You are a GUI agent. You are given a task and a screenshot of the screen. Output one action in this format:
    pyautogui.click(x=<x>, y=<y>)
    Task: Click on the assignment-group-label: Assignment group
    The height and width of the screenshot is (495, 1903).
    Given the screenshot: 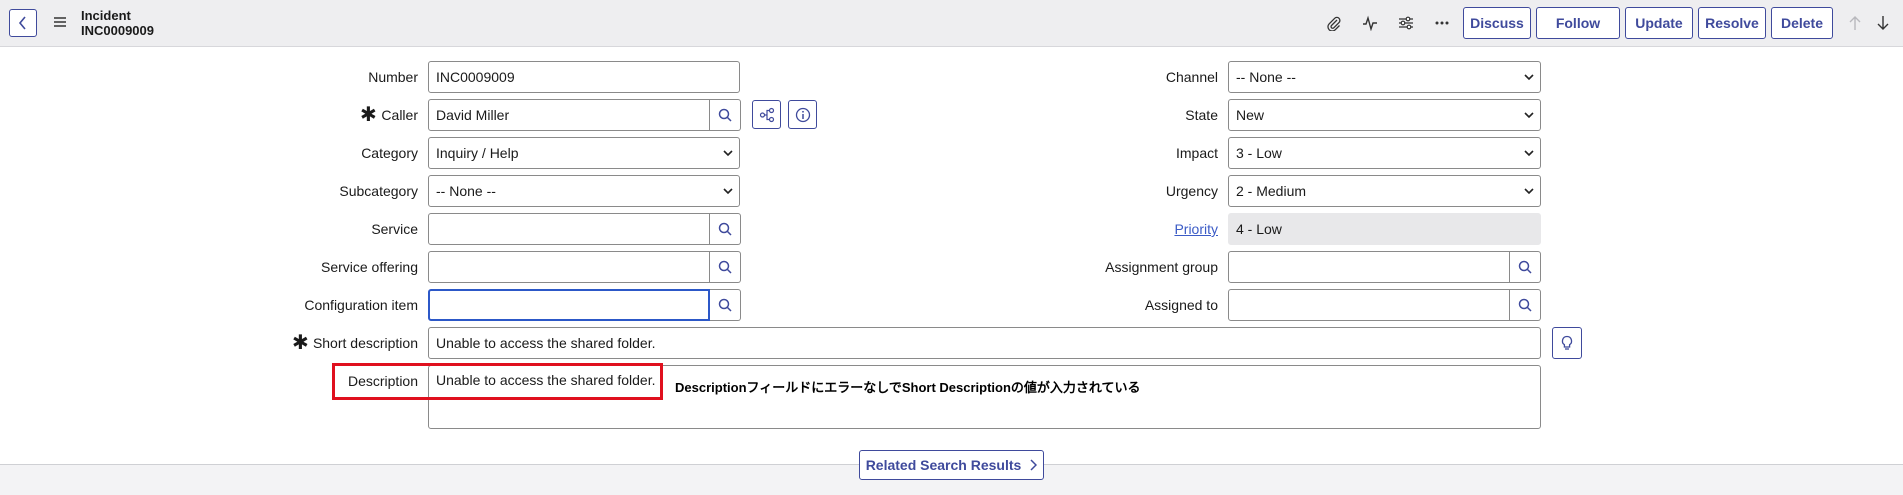 What is the action you would take?
    pyautogui.click(x=1161, y=267)
    